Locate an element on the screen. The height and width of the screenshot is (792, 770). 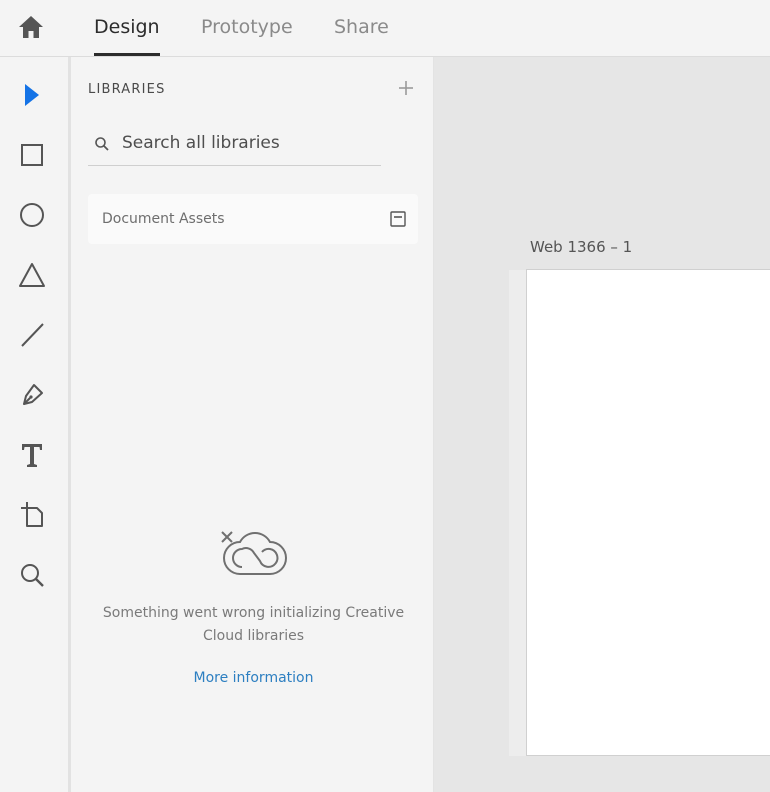
polygon-tool is located at coordinates (32, 275).